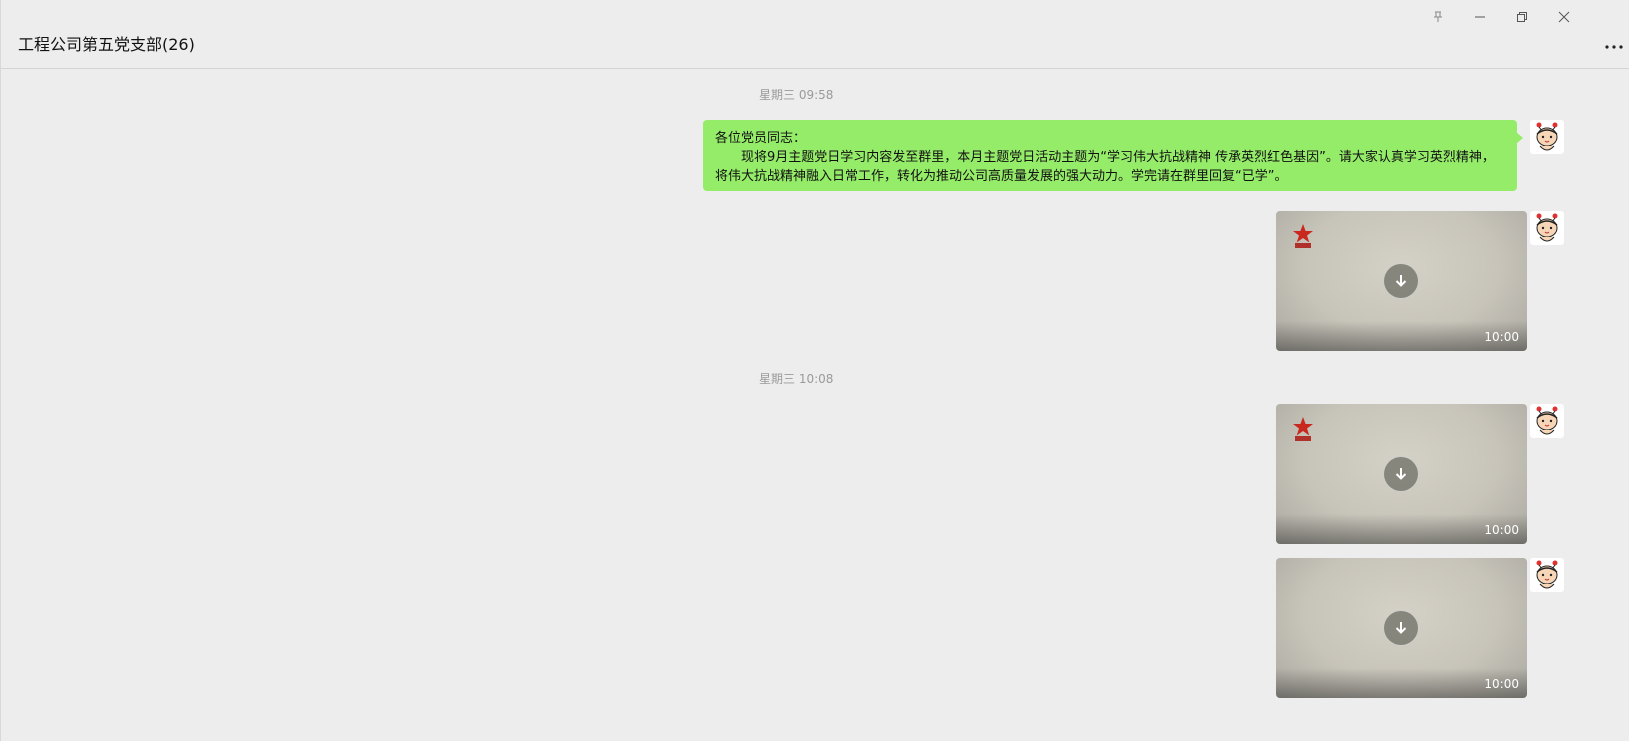 The height and width of the screenshot is (741, 1629). I want to click on more-icon, so click(1614, 47).